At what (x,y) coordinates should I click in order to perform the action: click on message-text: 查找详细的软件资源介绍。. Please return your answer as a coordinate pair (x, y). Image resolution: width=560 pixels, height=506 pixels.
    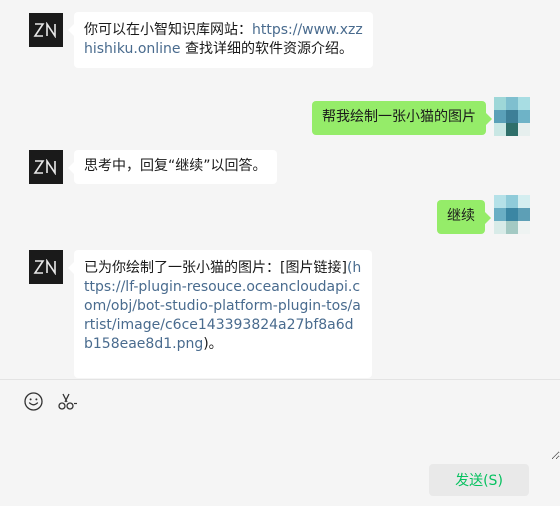
    Looking at the image, I should click on (266, 49).